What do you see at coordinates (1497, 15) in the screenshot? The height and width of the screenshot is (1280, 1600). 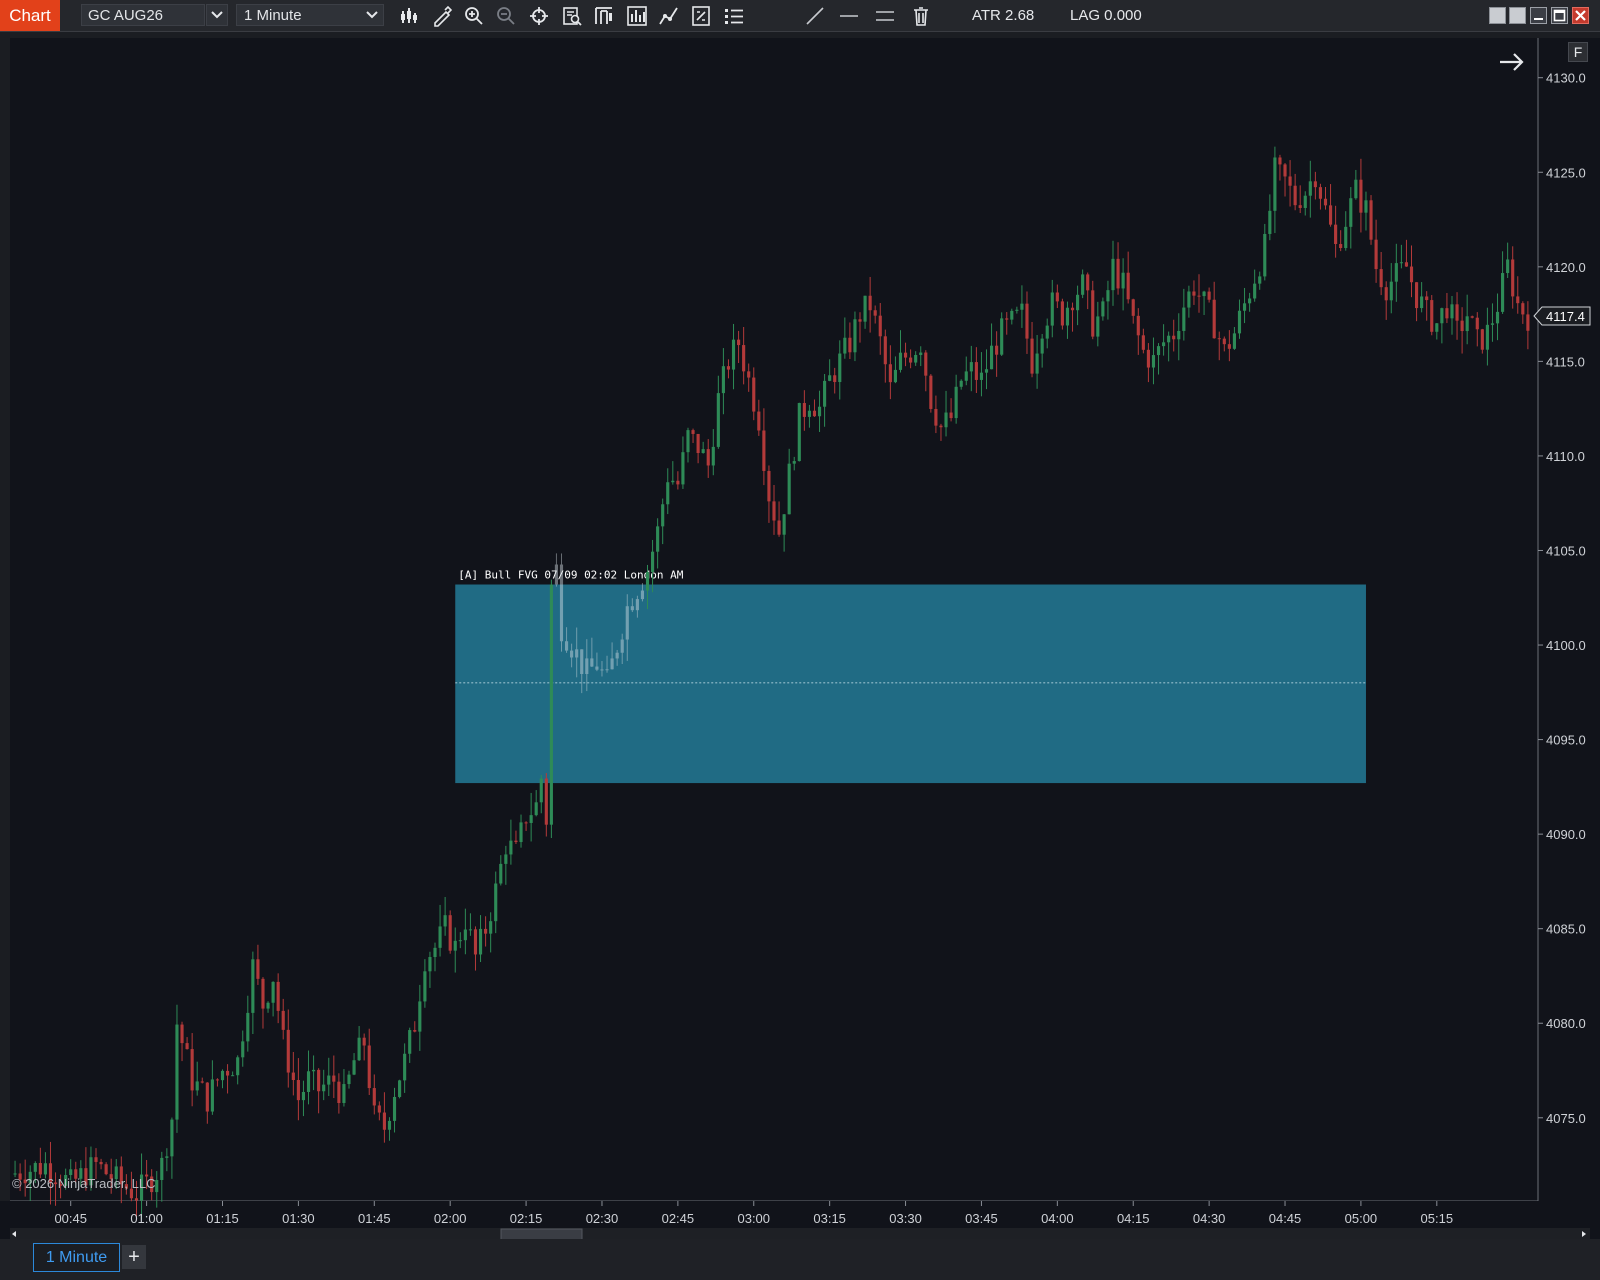 I see `window-restore-button` at bounding box center [1497, 15].